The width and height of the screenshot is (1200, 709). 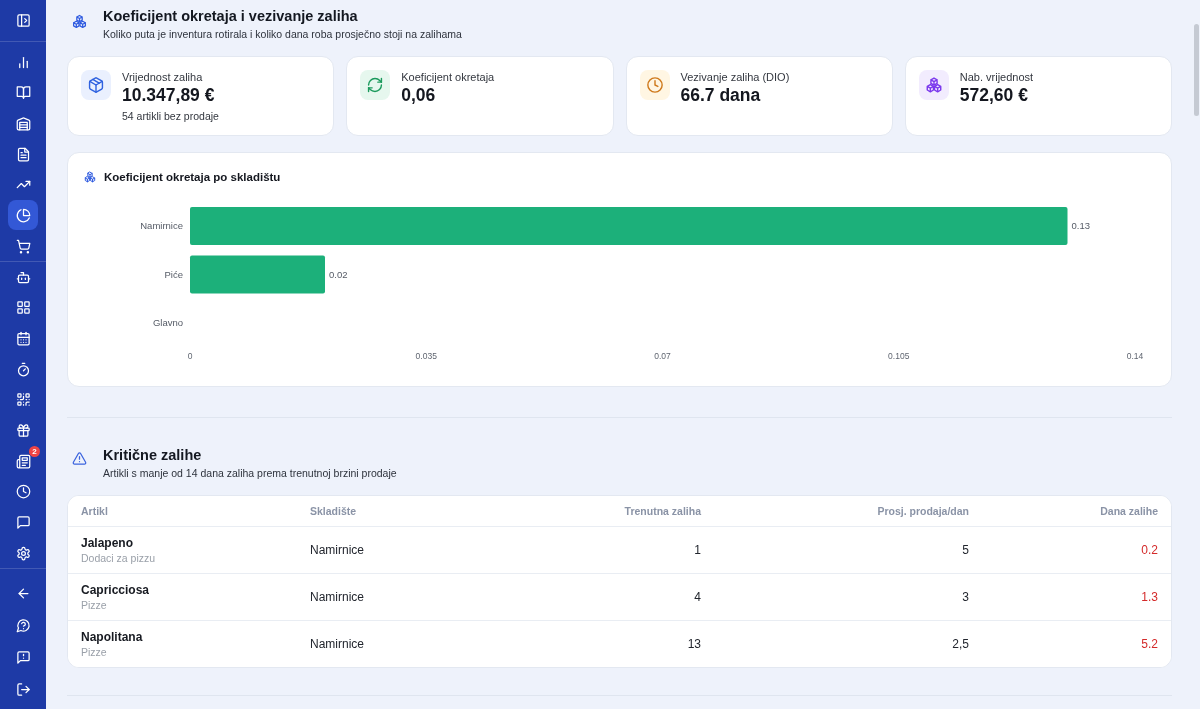 What do you see at coordinates (1080, 226) in the screenshot?
I see `data-label: 0.13` at bounding box center [1080, 226].